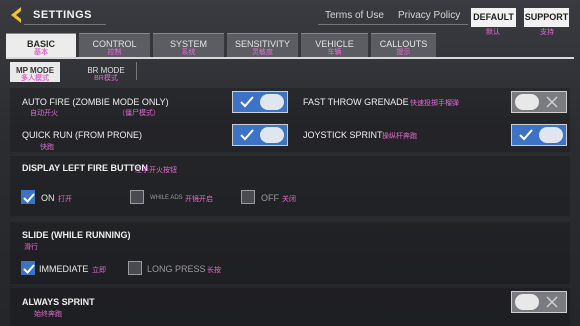 The image size is (580, 326). Describe the element at coordinates (270, 198) in the screenshot. I see `left-fire-off-label: OFF` at that location.